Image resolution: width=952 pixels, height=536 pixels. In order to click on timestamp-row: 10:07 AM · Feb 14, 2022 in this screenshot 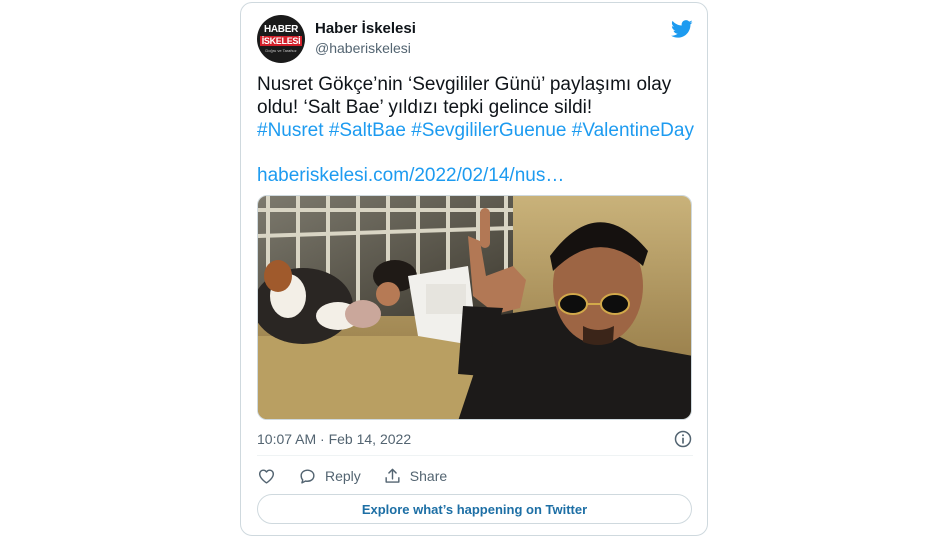, I will do `click(475, 439)`.